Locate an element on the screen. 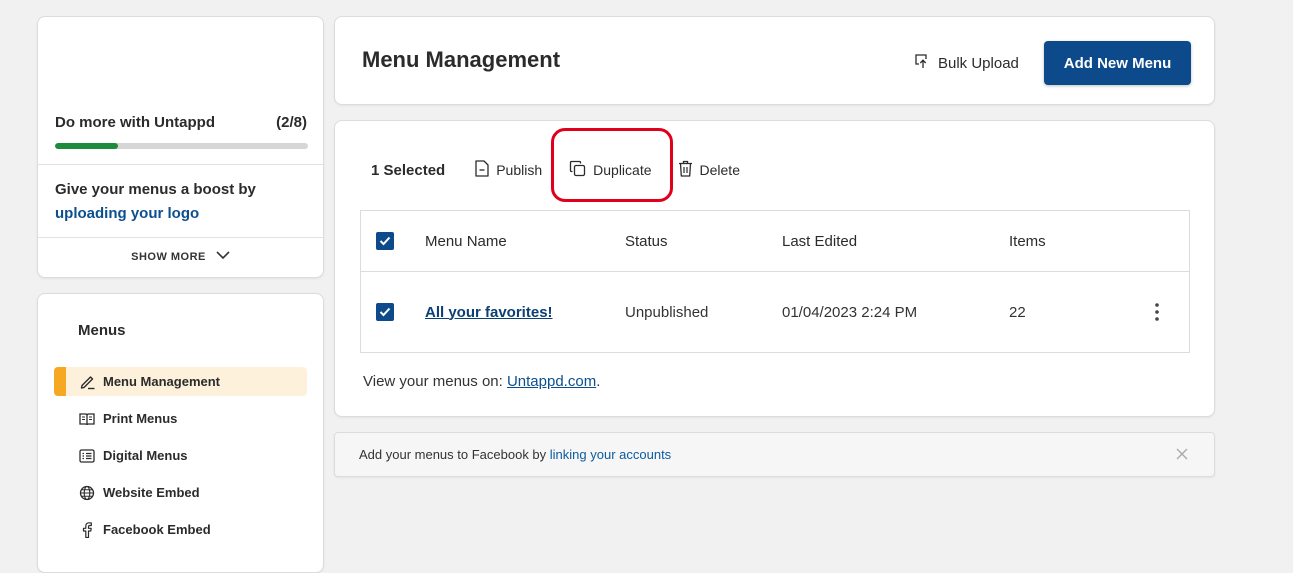 Image resolution: width=1293 pixels, height=573 pixels. link-accounts-link: linking your accounts is located at coordinates (610, 454).